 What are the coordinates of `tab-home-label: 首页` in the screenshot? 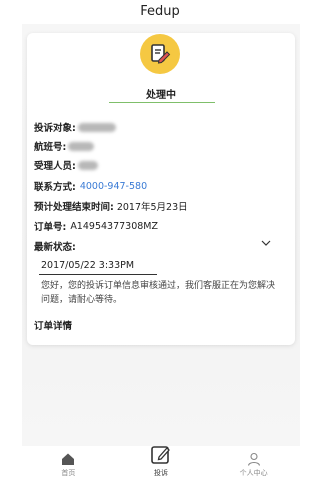 It's located at (68, 473).